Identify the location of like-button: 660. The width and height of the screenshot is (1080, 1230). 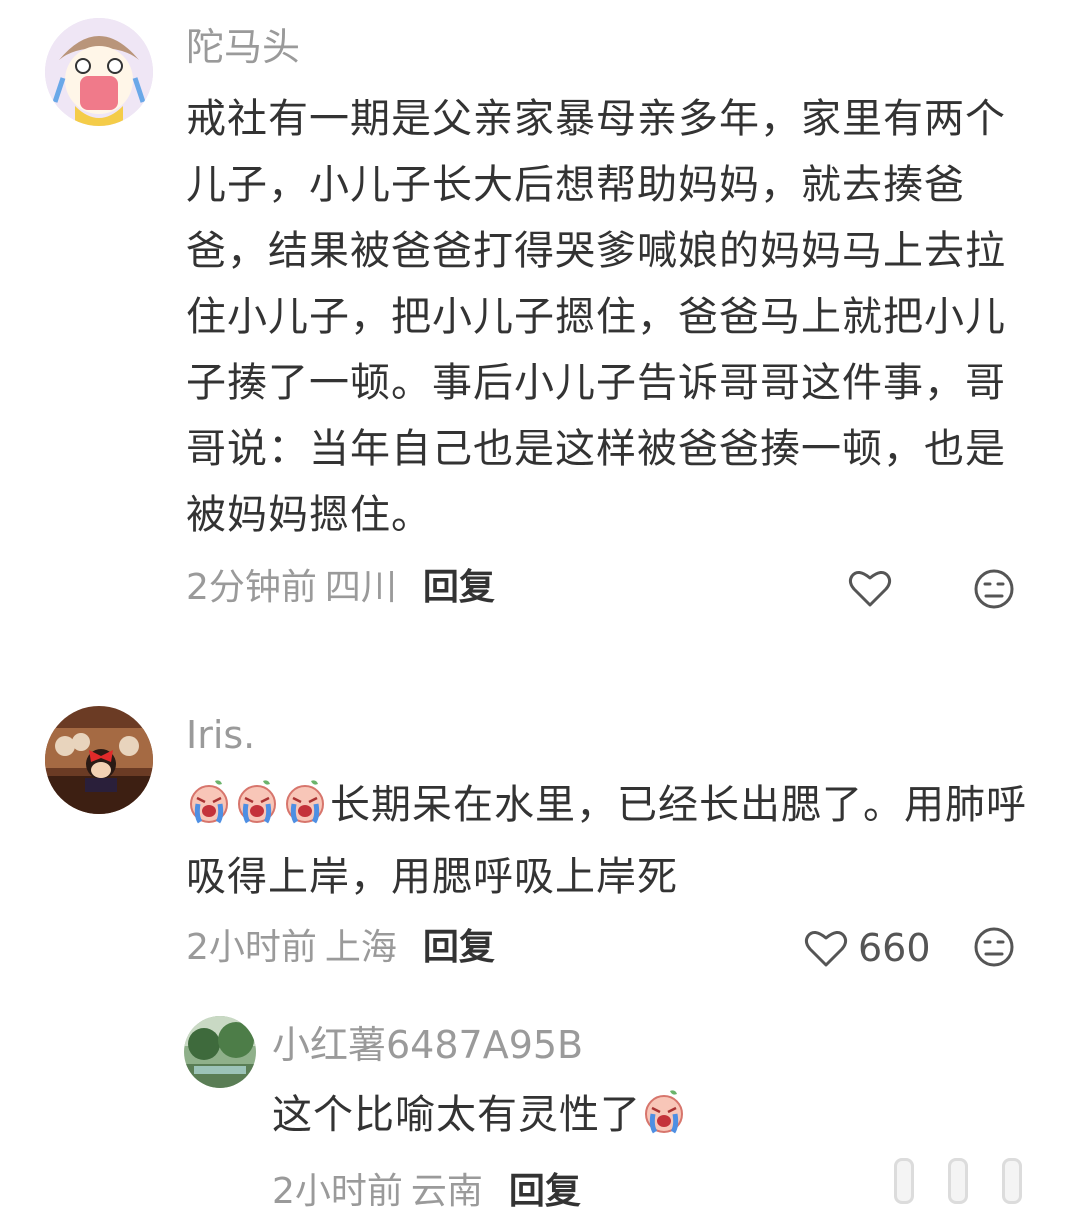
(867, 948).